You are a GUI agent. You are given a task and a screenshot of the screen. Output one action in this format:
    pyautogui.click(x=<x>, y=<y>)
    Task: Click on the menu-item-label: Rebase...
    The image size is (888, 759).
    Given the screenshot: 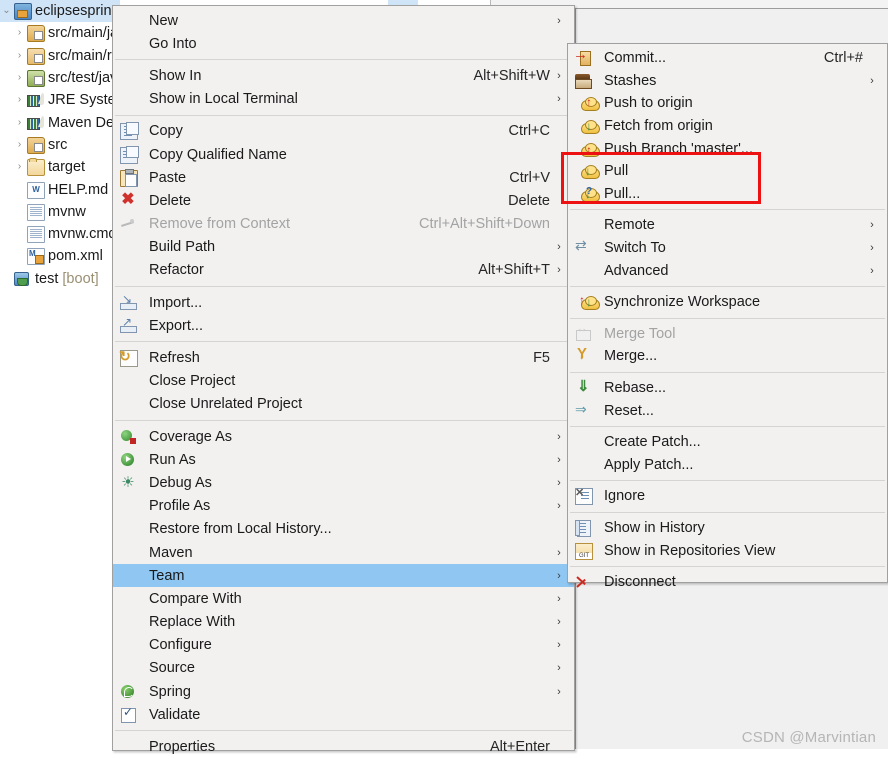 What is the action you would take?
    pyautogui.click(x=635, y=388)
    